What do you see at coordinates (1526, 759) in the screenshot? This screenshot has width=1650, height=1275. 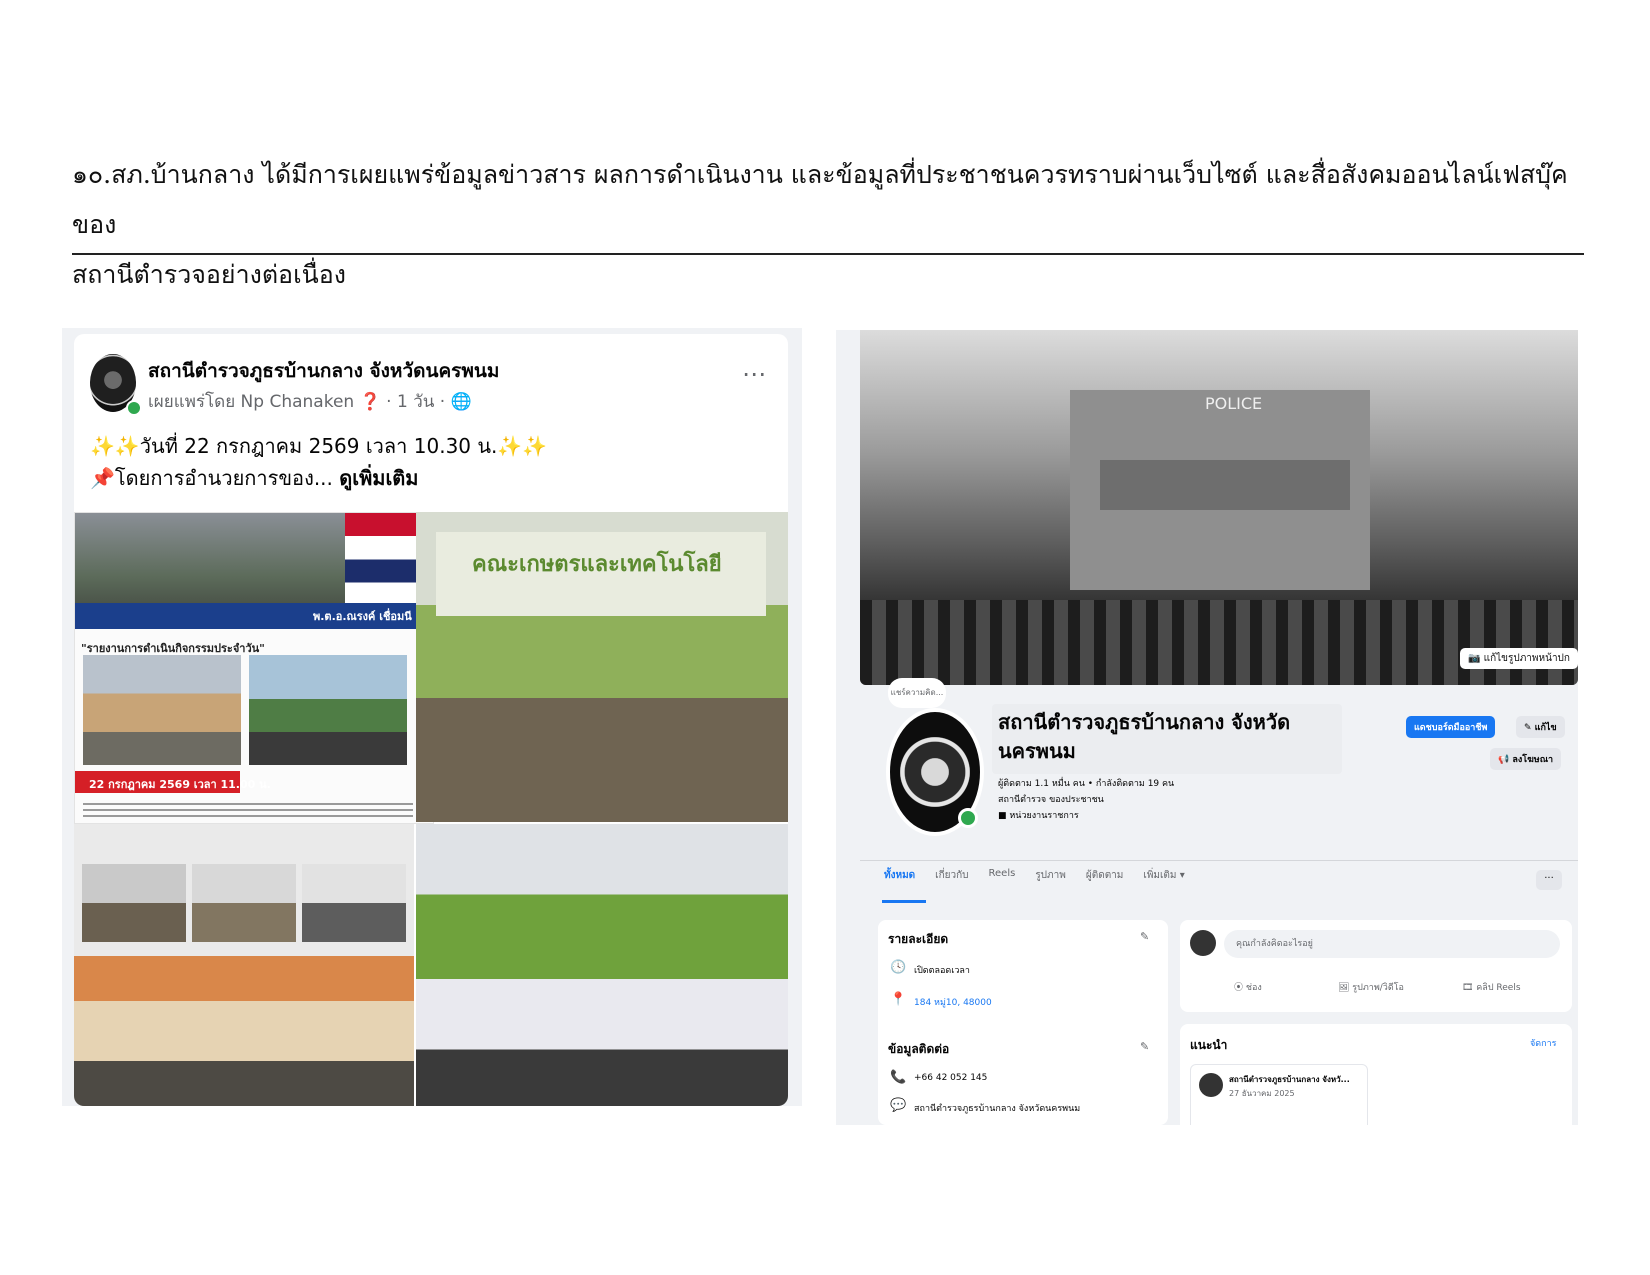 I see `advertise-button: 📢 ลงโฆษณา` at bounding box center [1526, 759].